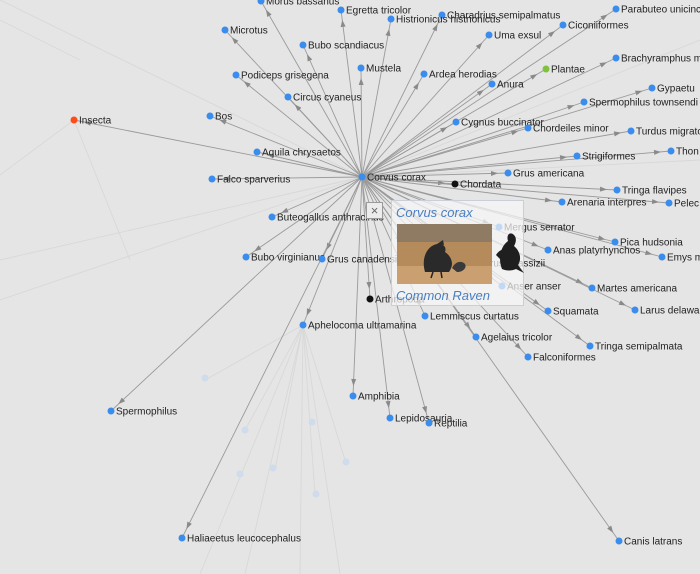 The width and height of the screenshot is (700, 574). I want to click on node-label: Arenaria interpres, so click(606, 203).